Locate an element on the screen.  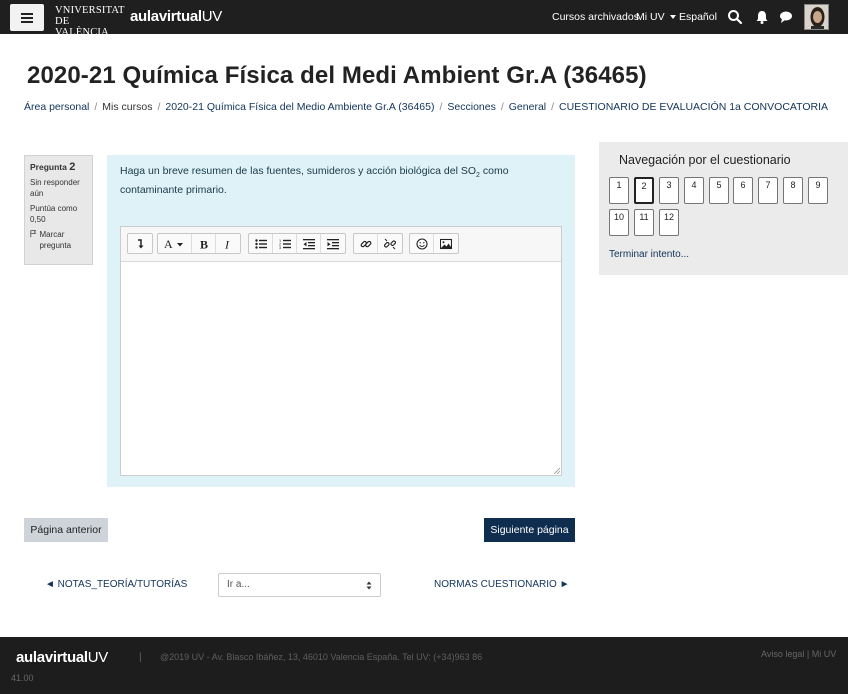
chat-icon is located at coordinates (786, 17).